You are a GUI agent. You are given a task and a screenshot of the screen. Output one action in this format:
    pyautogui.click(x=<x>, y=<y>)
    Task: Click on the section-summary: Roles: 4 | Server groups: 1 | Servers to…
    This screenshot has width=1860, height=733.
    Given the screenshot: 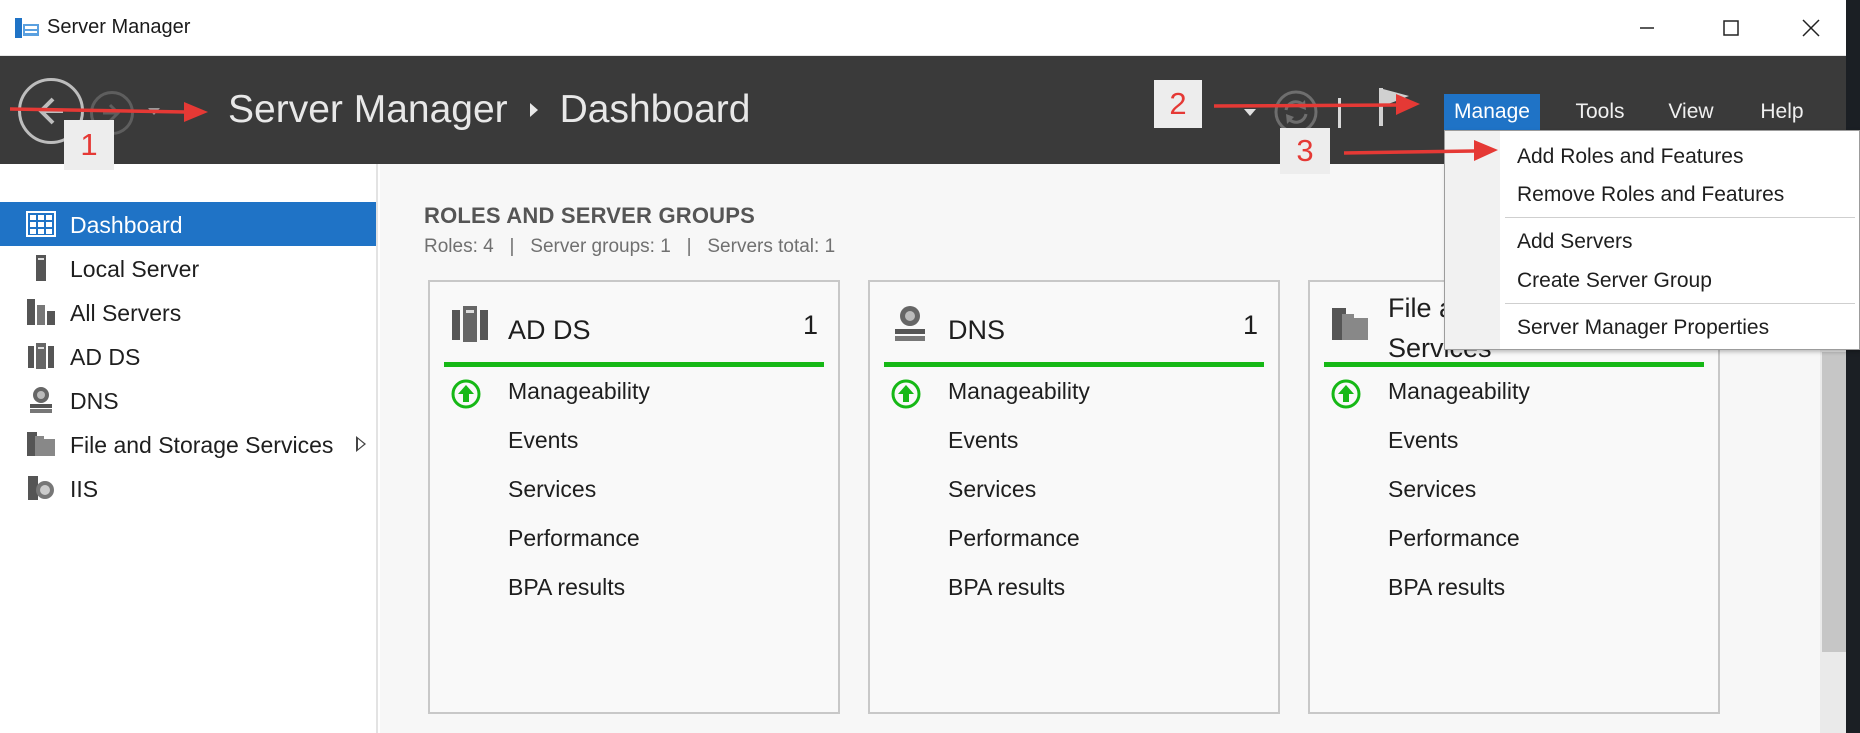 What is the action you would take?
    pyautogui.click(x=630, y=246)
    